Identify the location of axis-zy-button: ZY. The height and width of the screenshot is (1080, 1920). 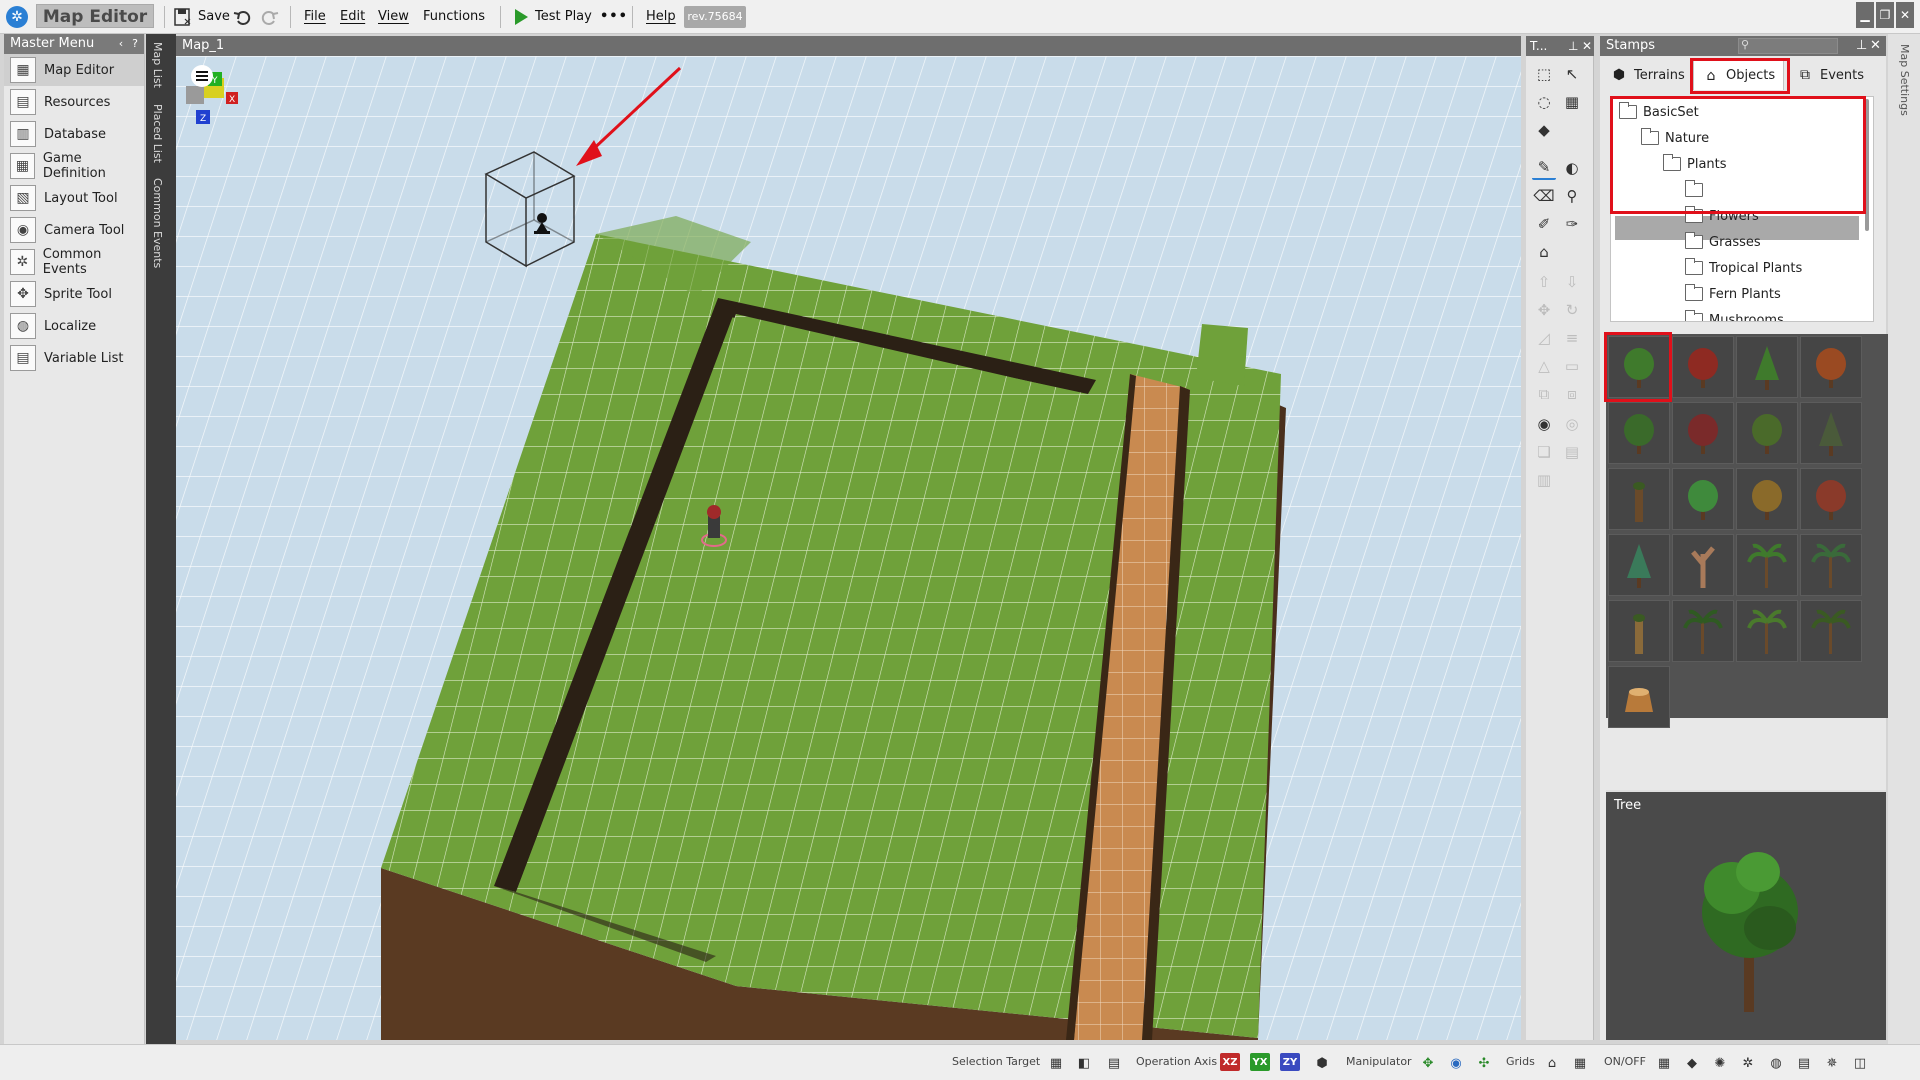
(1290, 1062).